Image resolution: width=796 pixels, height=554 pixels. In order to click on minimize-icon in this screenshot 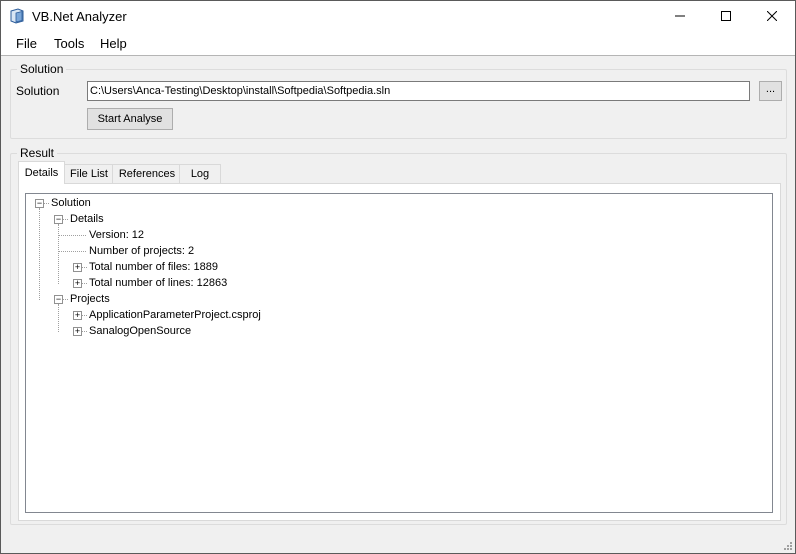, I will do `click(680, 16)`.